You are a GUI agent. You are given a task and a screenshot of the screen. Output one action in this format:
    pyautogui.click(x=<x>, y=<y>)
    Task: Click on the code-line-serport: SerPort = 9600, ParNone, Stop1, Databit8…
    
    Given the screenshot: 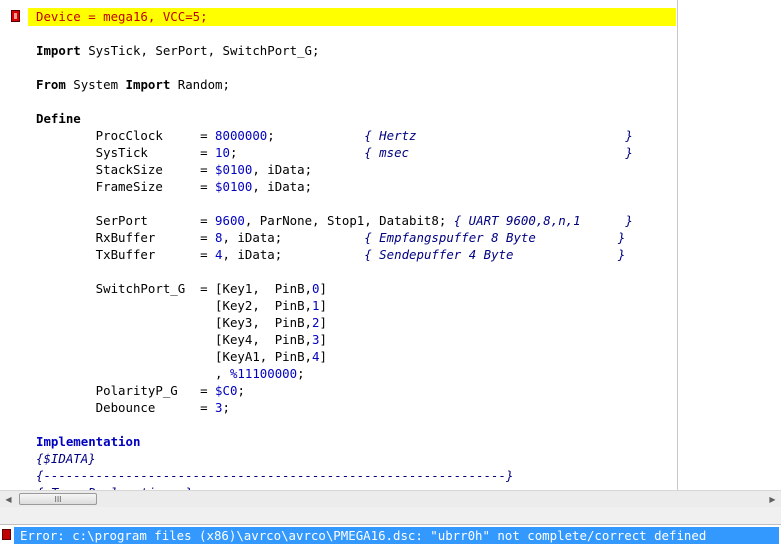 What is the action you would take?
    pyautogui.click(x=334, y=220)
    